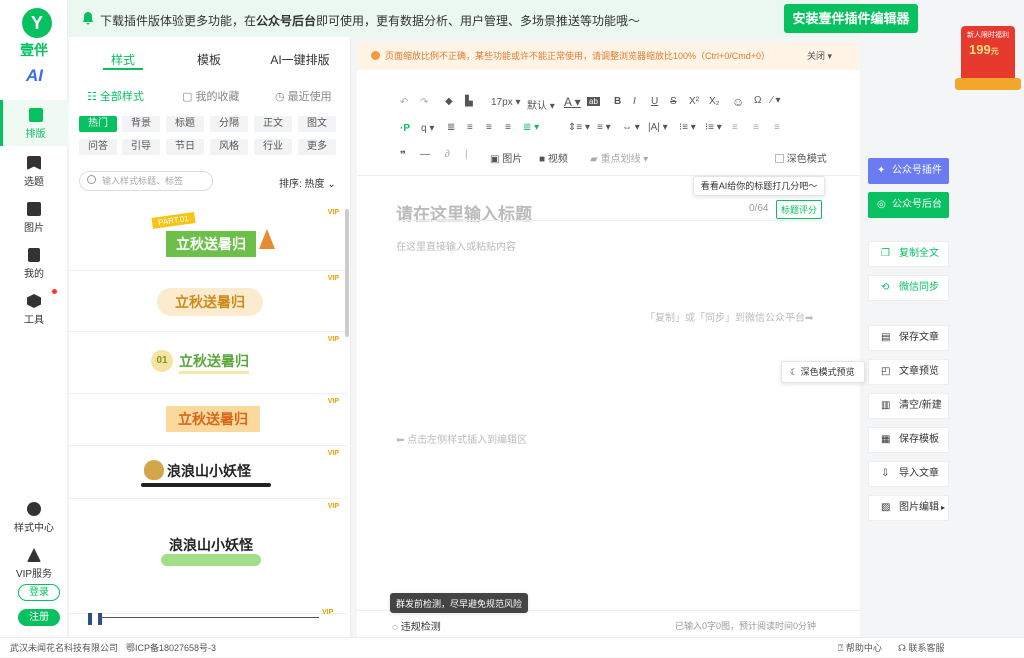  I want to click on chip-title: 标题, so click(185, 124).